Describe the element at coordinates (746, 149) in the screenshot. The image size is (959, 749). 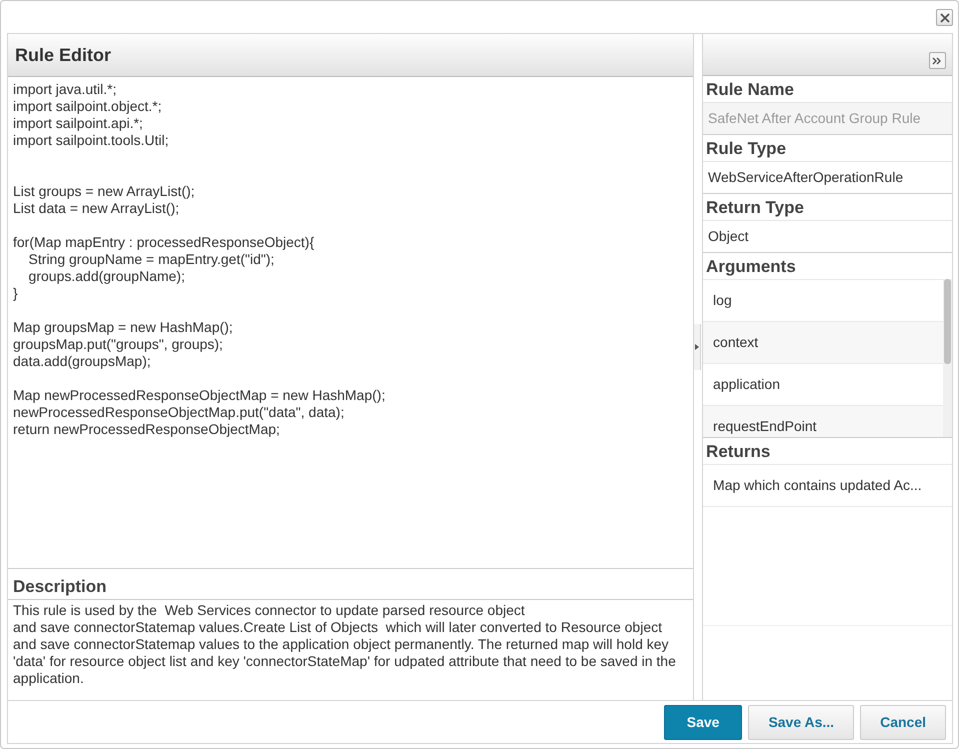
I see `section-title: Rule Type` at that location.